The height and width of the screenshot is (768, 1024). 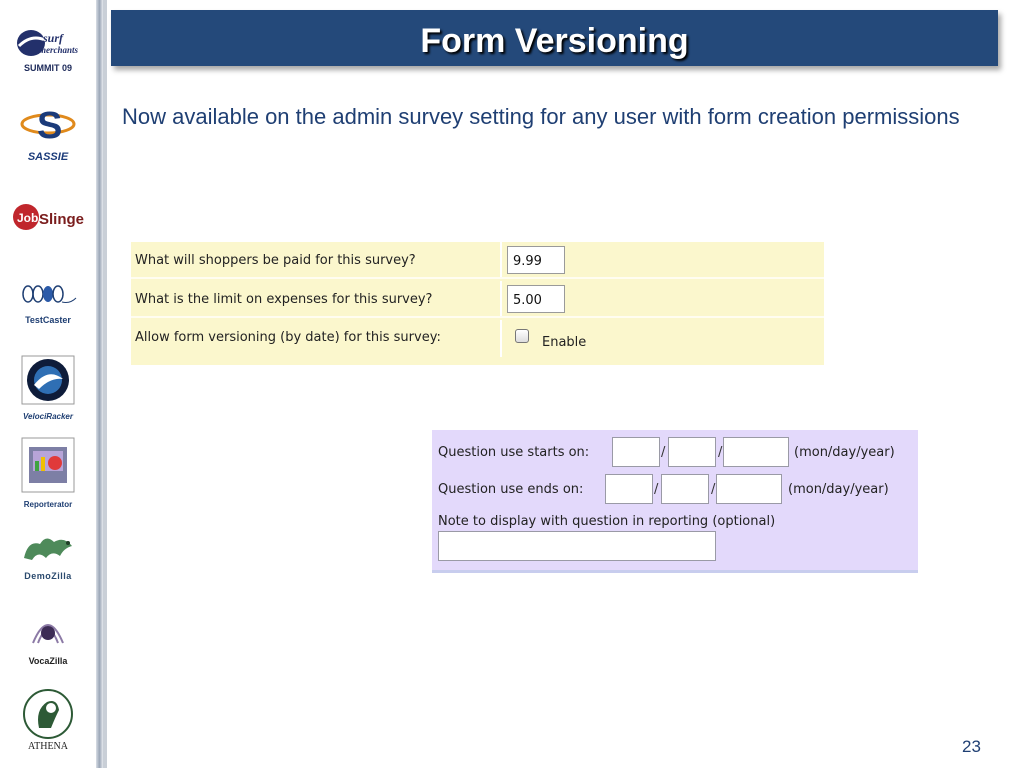 What do you see at coordinates (522, 336) in the screenshot?
I see `enable-versioning-checkbox` at bounding box center [522, 336].